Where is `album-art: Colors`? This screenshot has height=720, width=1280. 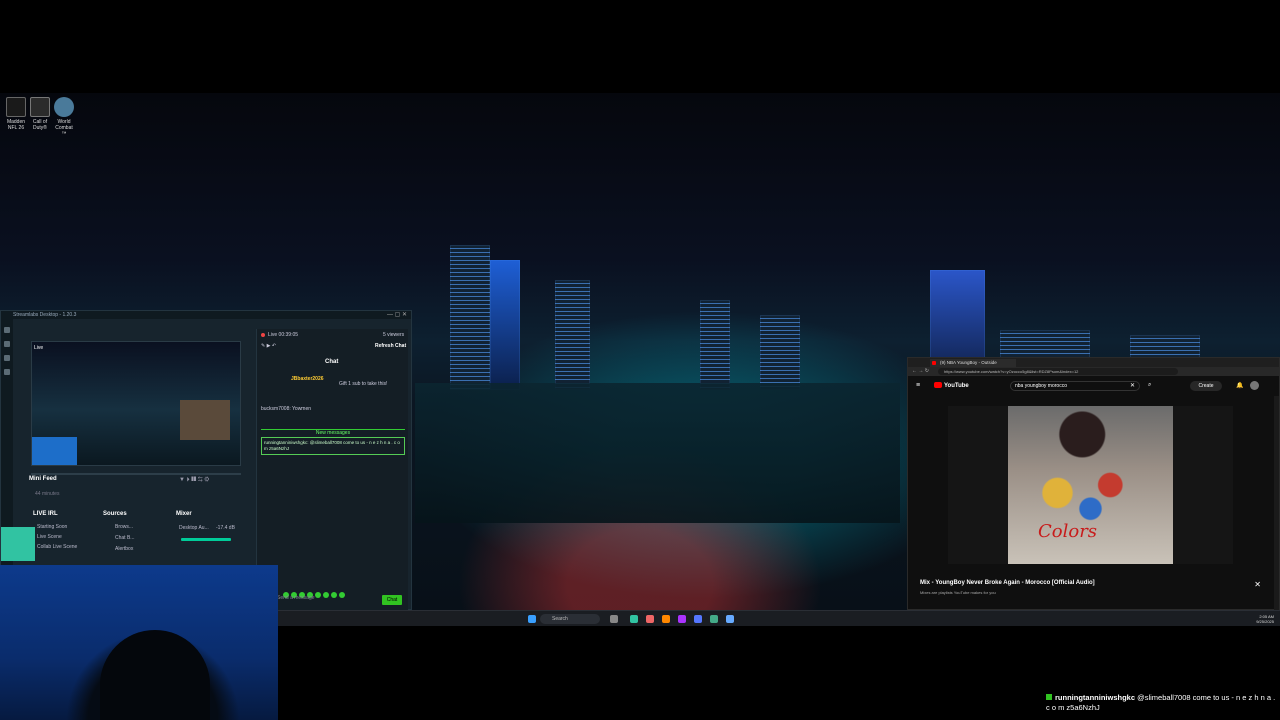
album-art: Colors is located at coordinates (1090, 485).